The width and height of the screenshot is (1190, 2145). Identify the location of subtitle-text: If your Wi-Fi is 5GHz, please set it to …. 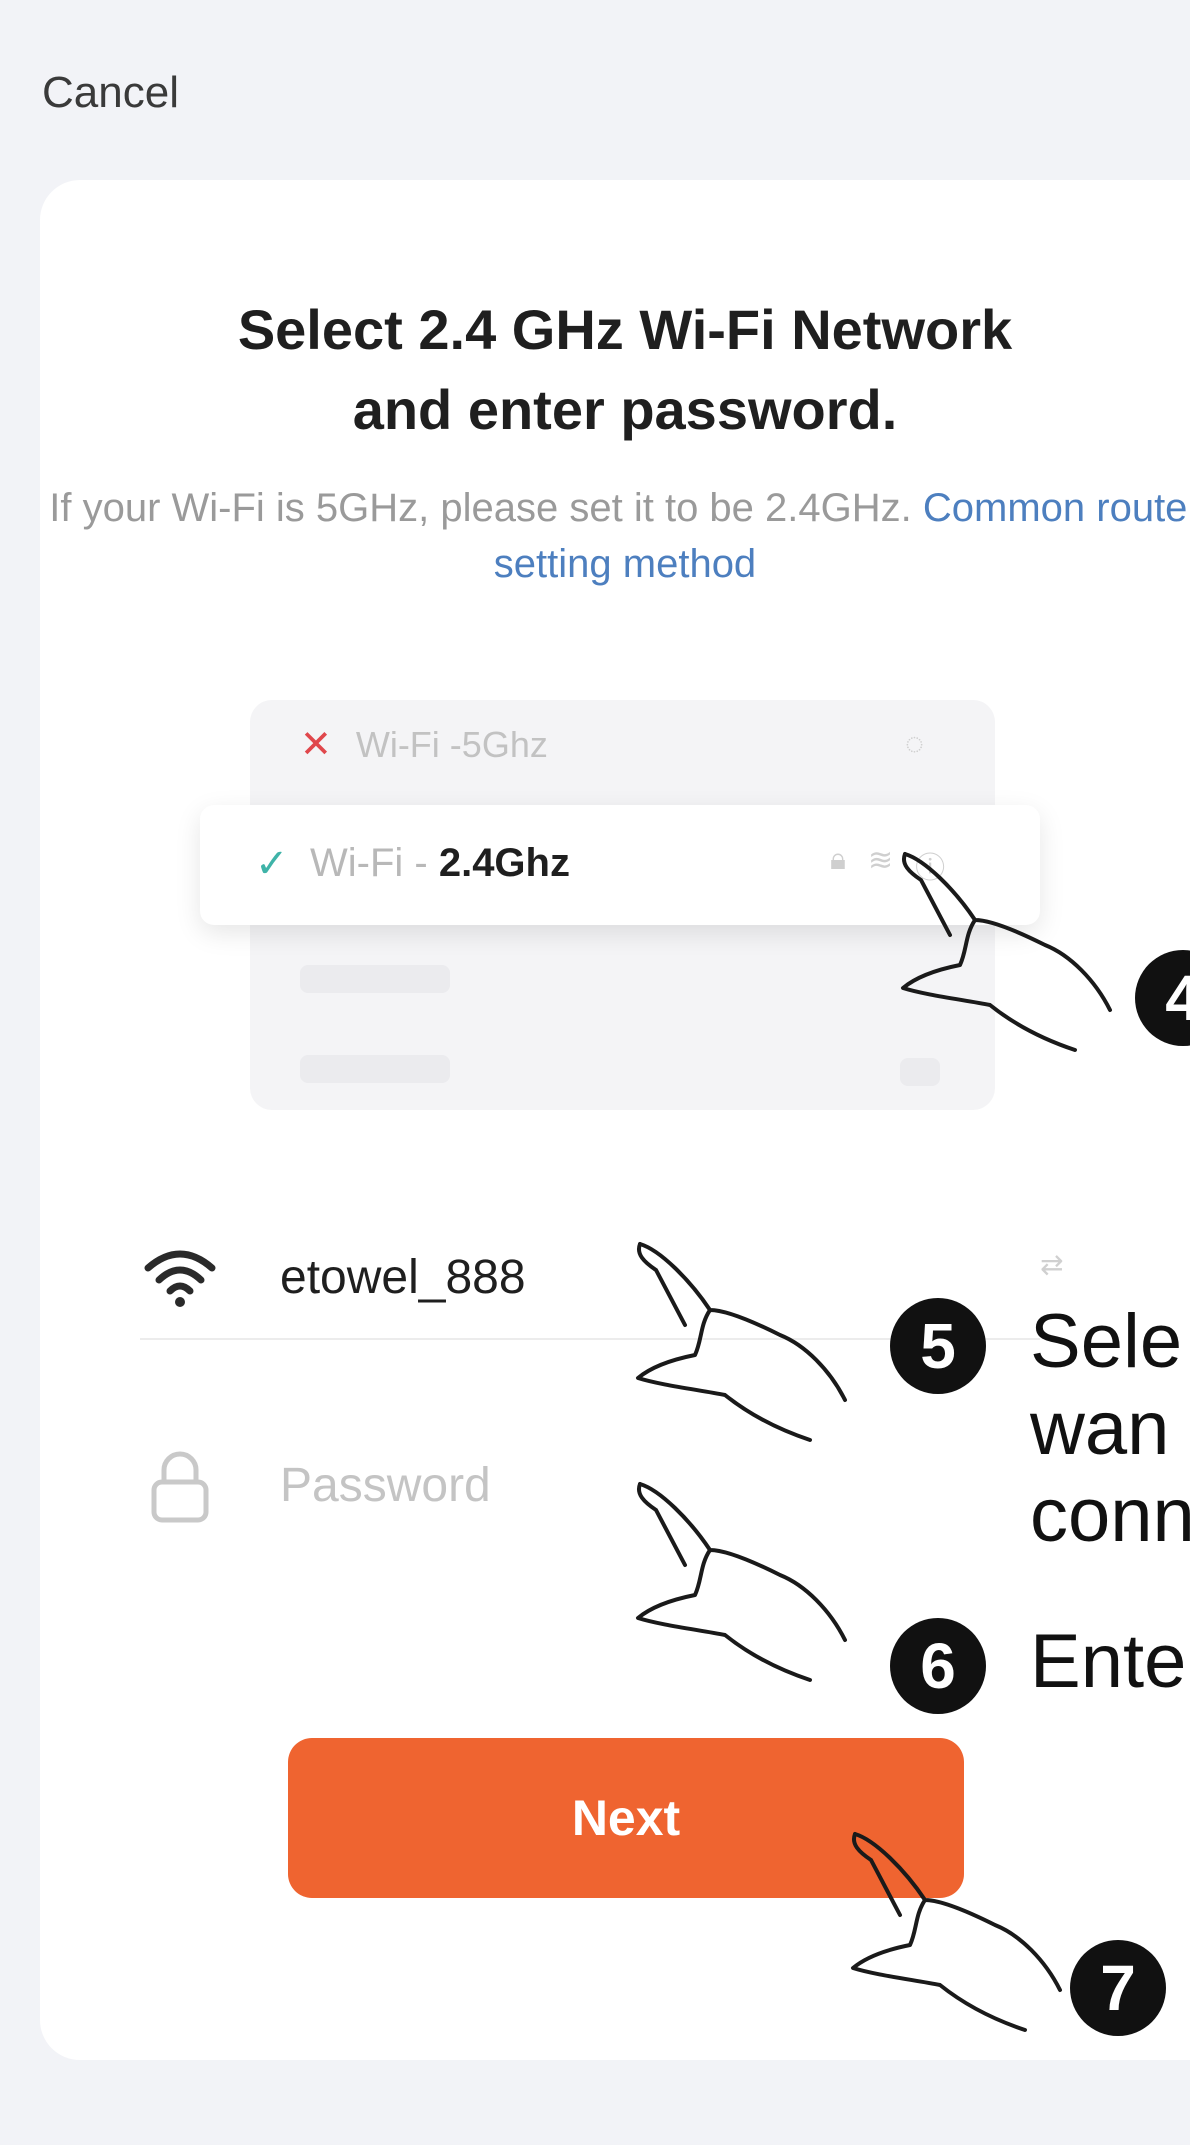
(486, 508).